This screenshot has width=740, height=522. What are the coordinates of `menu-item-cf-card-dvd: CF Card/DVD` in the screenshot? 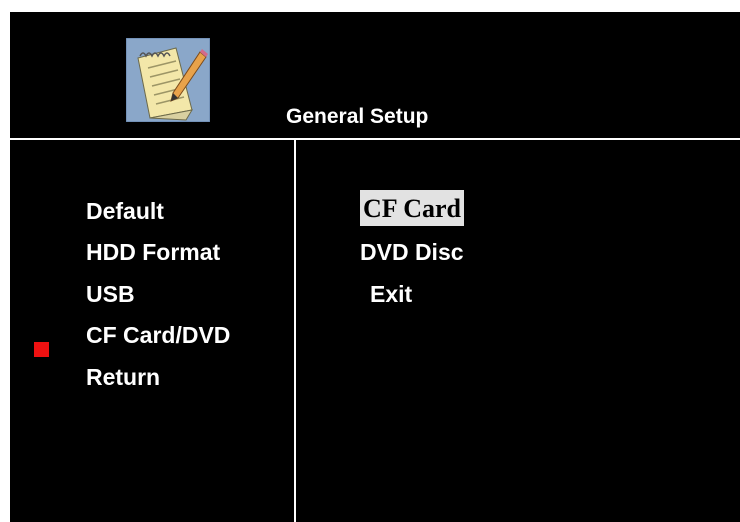 It's located at (158, 335).